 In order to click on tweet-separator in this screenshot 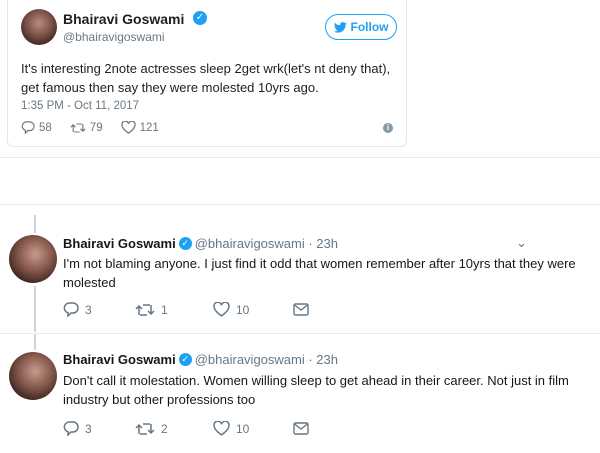, I will do `click(300, 333)`.